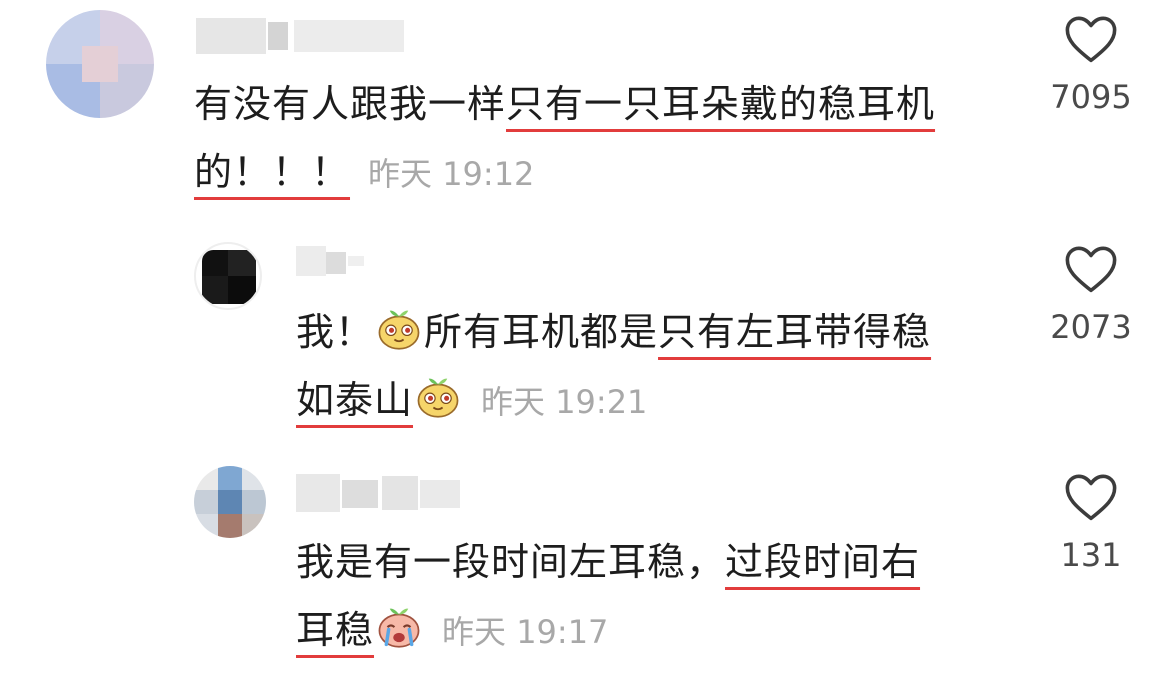 The image size is (1170, 684). Describe the element at coordinates (721, 104) in the screenshot. I see `comment-text-underlined: 只有一只耳朵戴的稳耳机` at that location.